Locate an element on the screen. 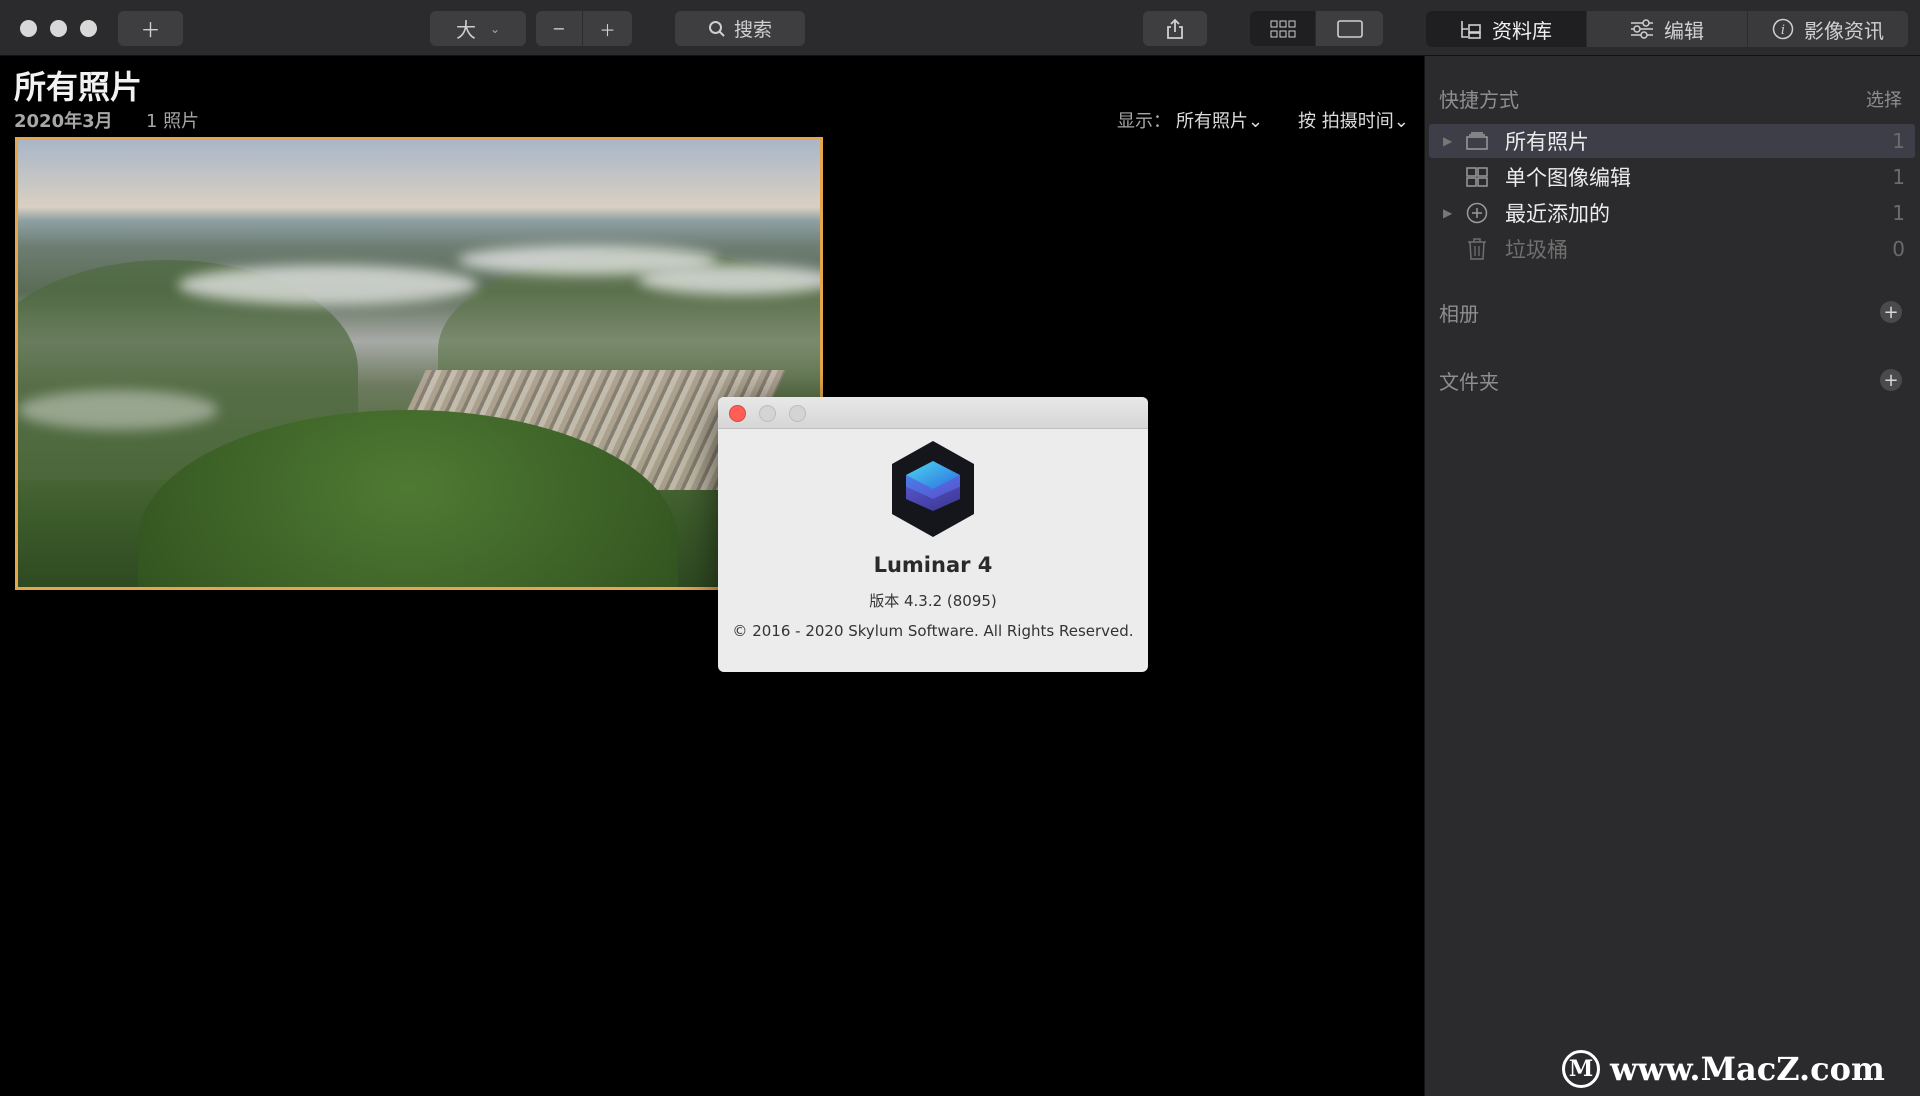 This screenshot has width=1920, height=1096. photos-stack-icon is located at coordinates (1477, 141).